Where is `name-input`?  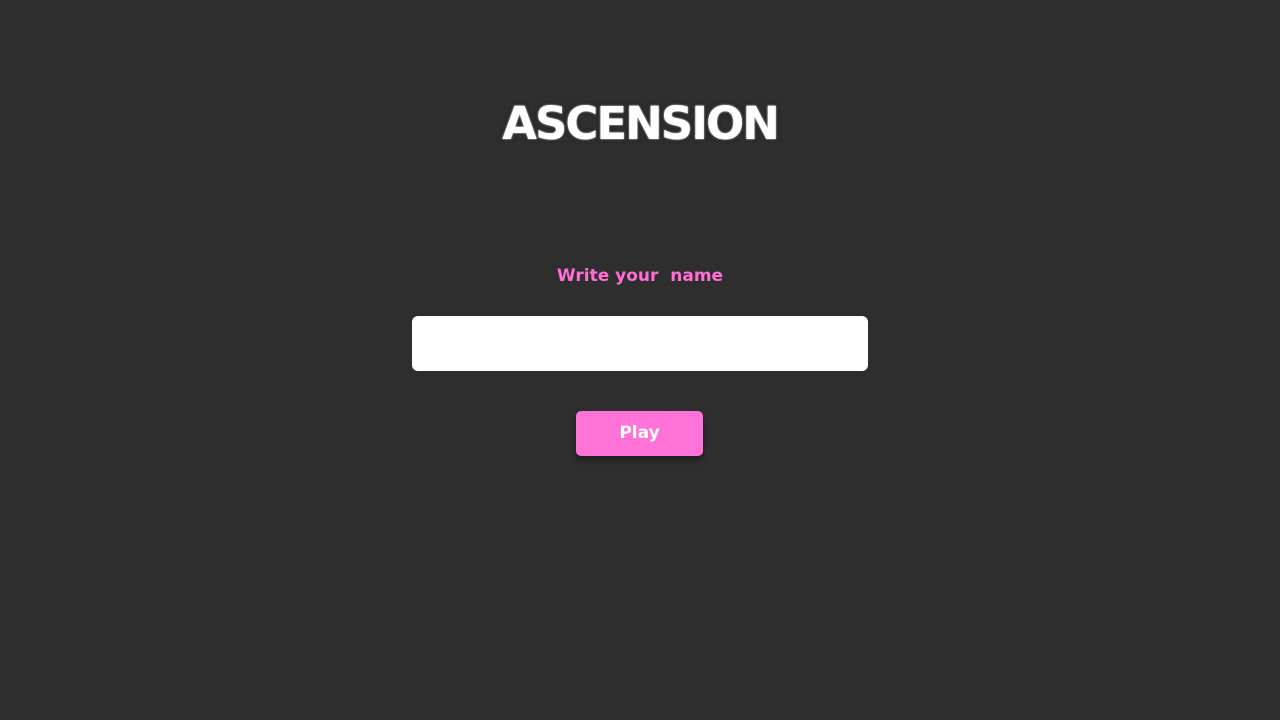
name-input is located at coordinates (640, 343).